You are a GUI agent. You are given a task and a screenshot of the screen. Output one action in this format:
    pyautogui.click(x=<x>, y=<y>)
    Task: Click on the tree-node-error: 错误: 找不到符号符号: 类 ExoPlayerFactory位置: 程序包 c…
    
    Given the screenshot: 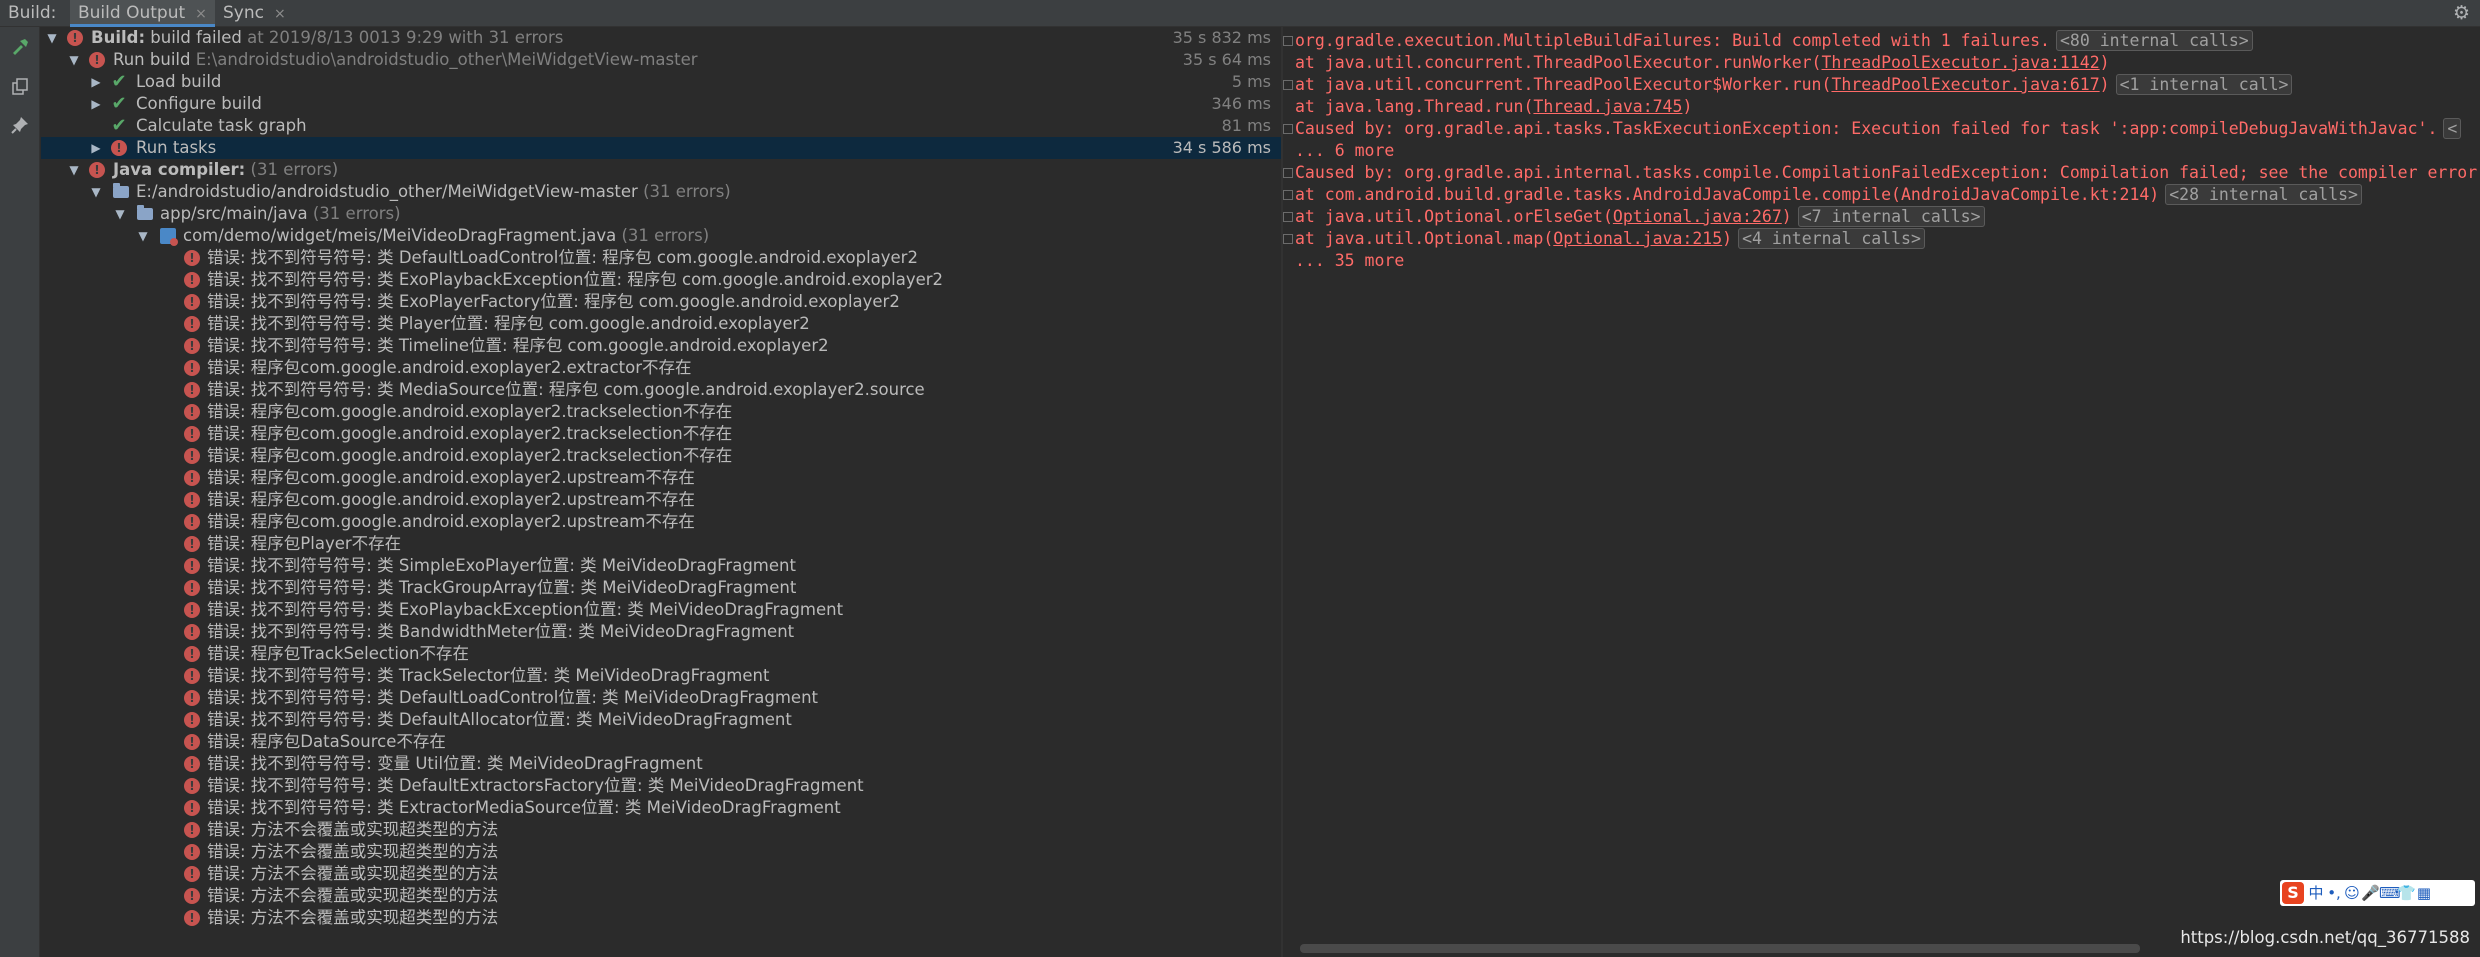 What is the action you would take?
    pyautogui.click(x=661, y=302)
    